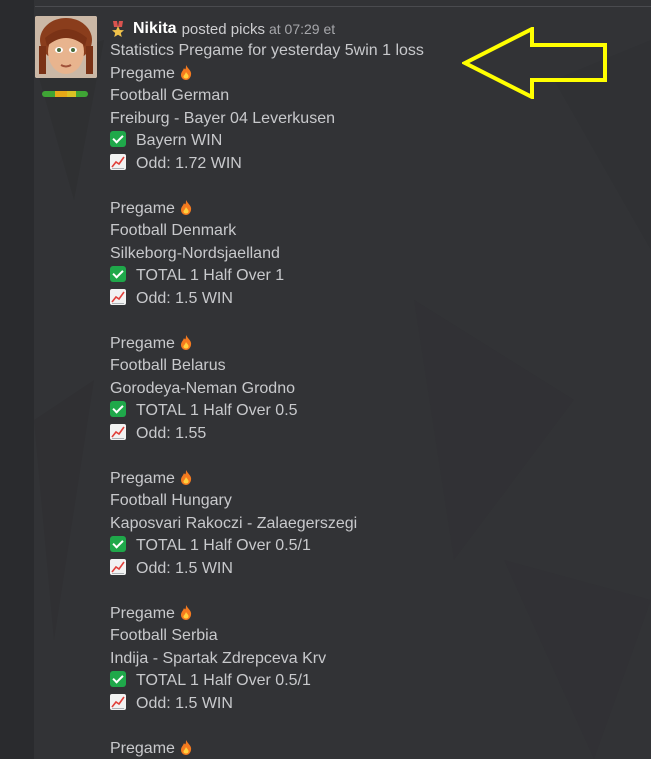  What do you see at coordinates (195, 253) in the screenshot?
I see `pick-match: Silkeborg-Nordsjaelland` at bounding box center [195, 253].